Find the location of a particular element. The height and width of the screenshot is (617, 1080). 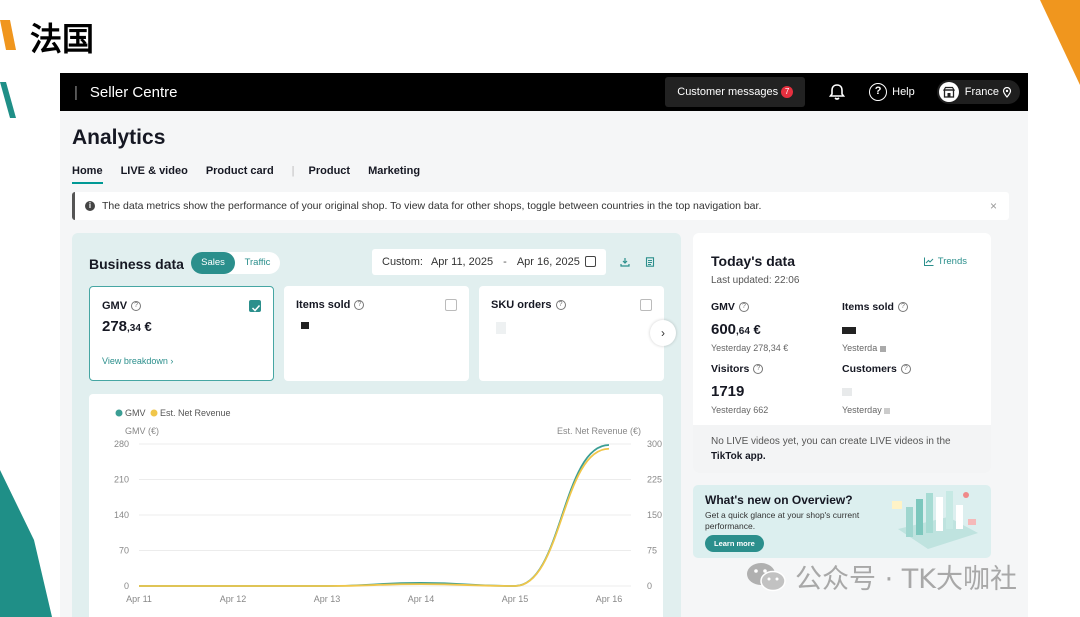

today-customers: Customers? Yesterday is located at coordinates (907, 389).